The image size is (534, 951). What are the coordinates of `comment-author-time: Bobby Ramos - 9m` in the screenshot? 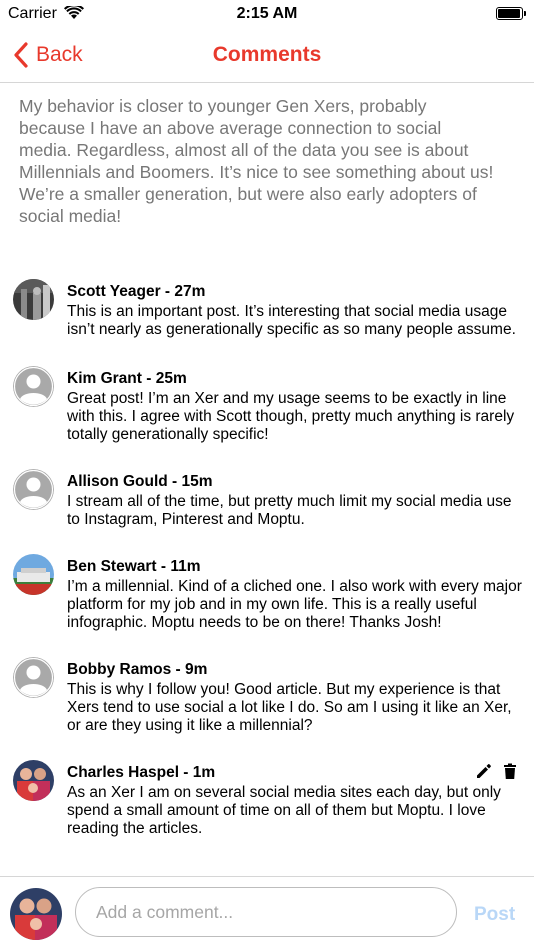 It's located at (137, 669).